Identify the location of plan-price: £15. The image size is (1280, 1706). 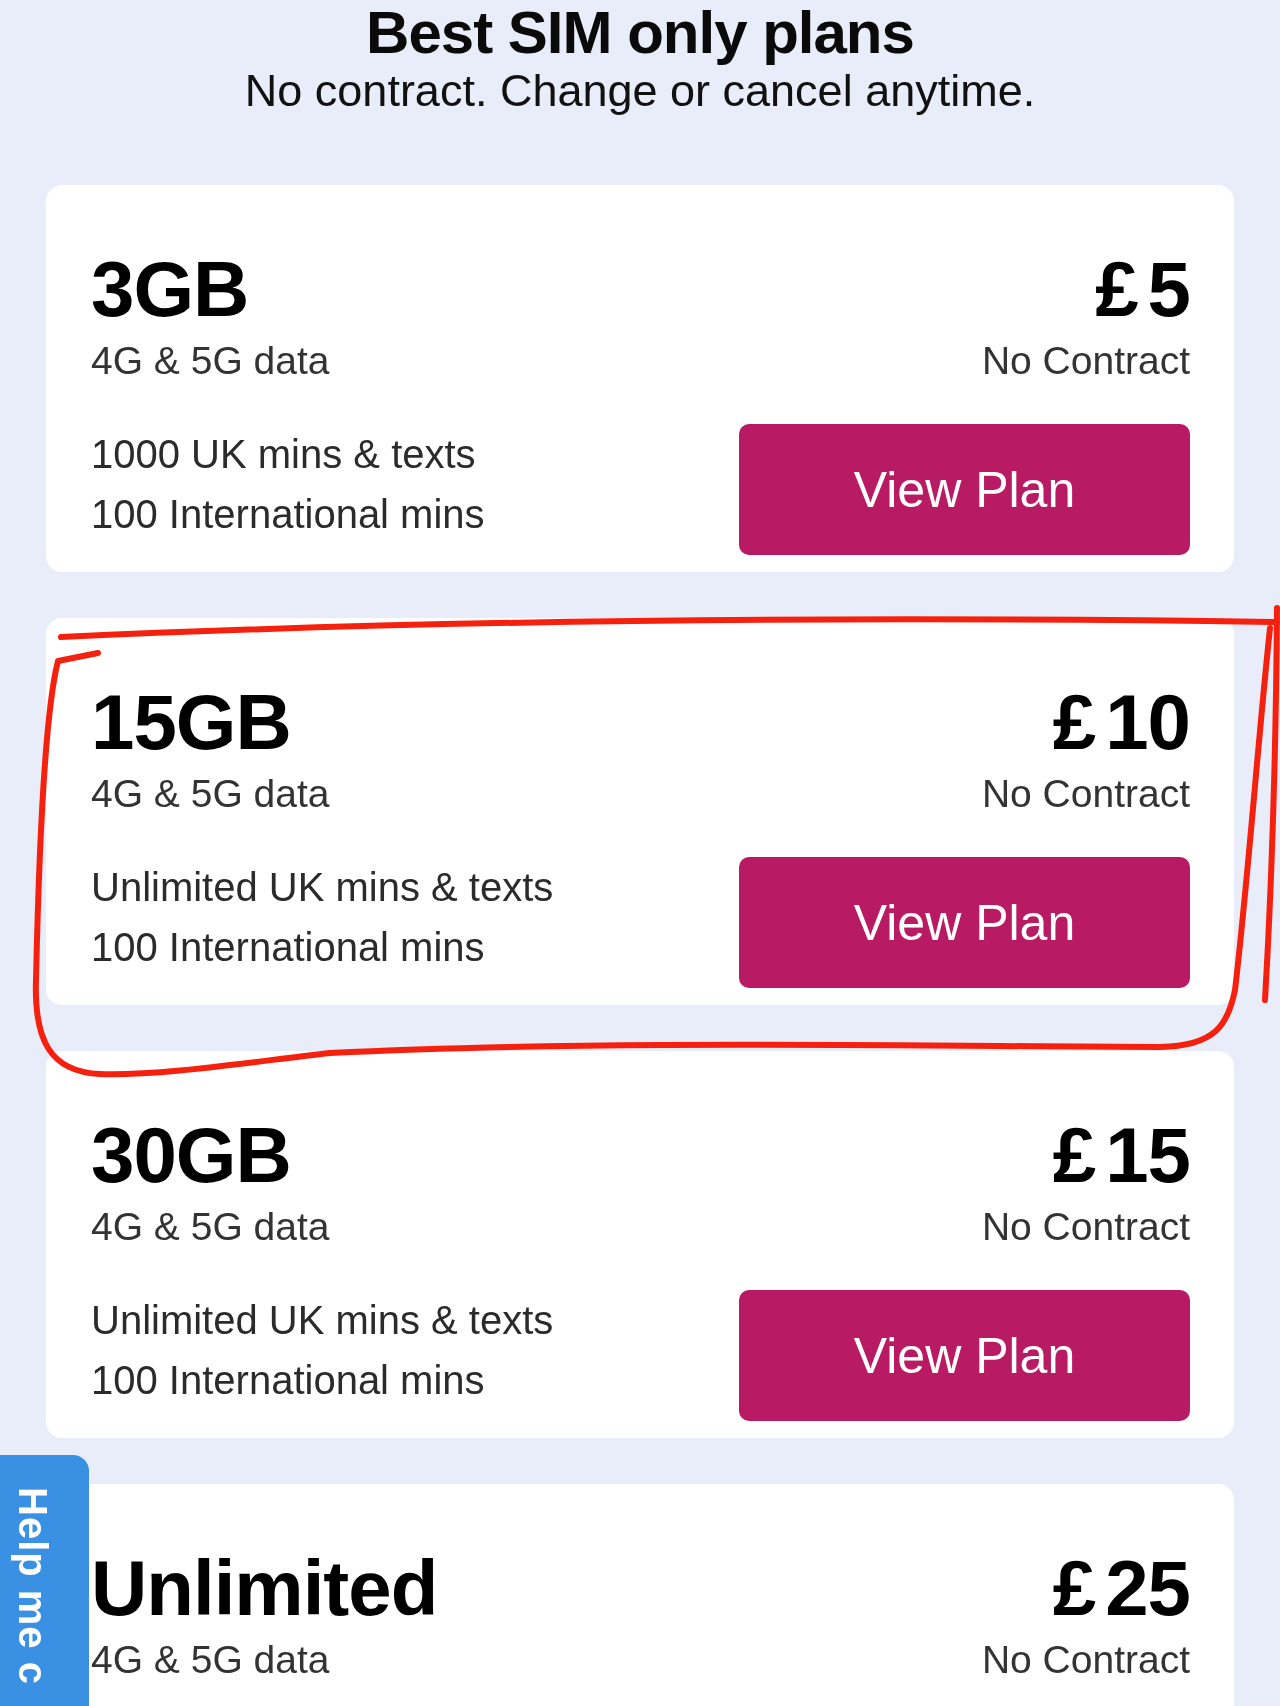
(1121, 1155).